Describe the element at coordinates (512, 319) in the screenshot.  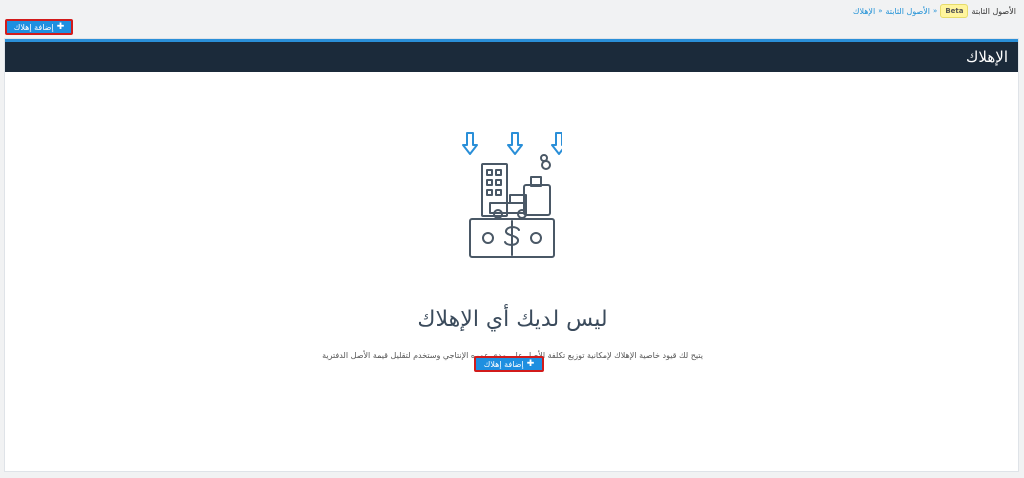
I see `empty-state-title: ليس لديك أي الإهلاك` at that location.